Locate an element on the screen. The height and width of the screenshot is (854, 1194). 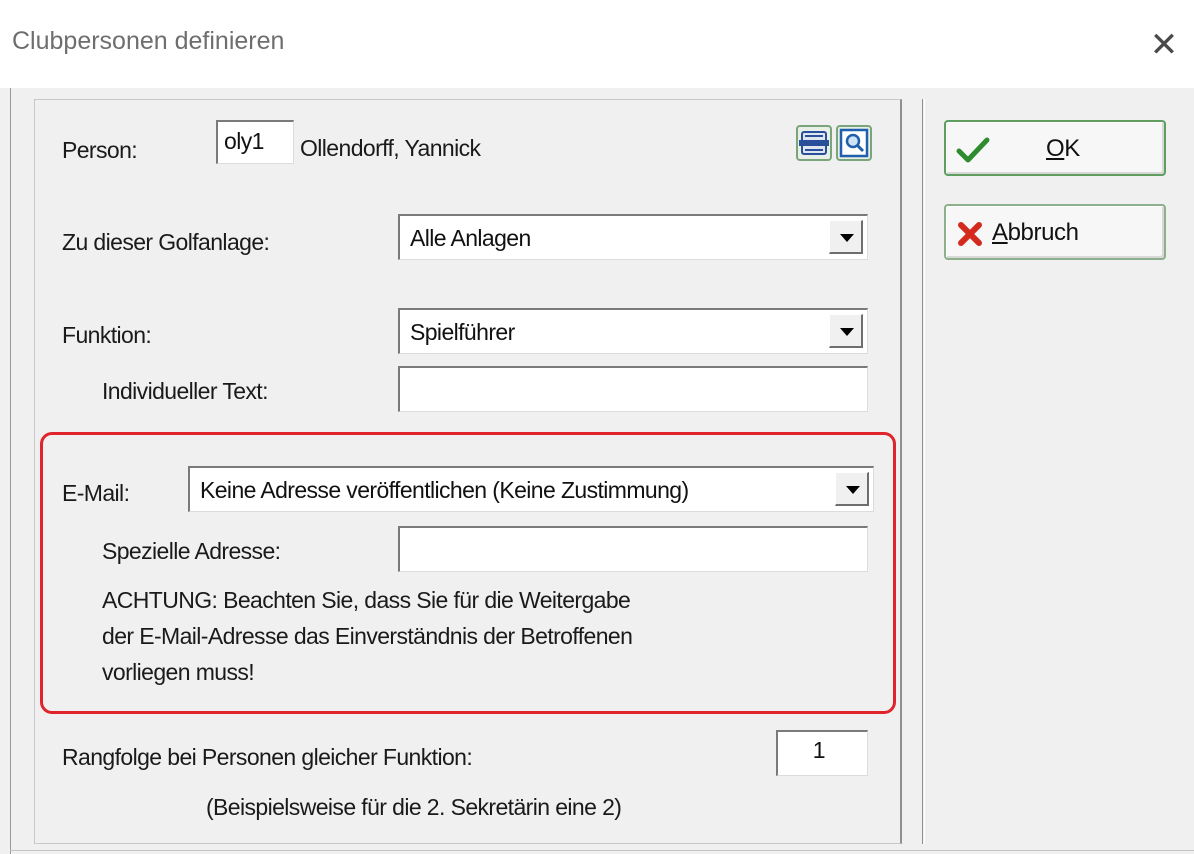
window-border-bottom is located at coordinates (602, 850).